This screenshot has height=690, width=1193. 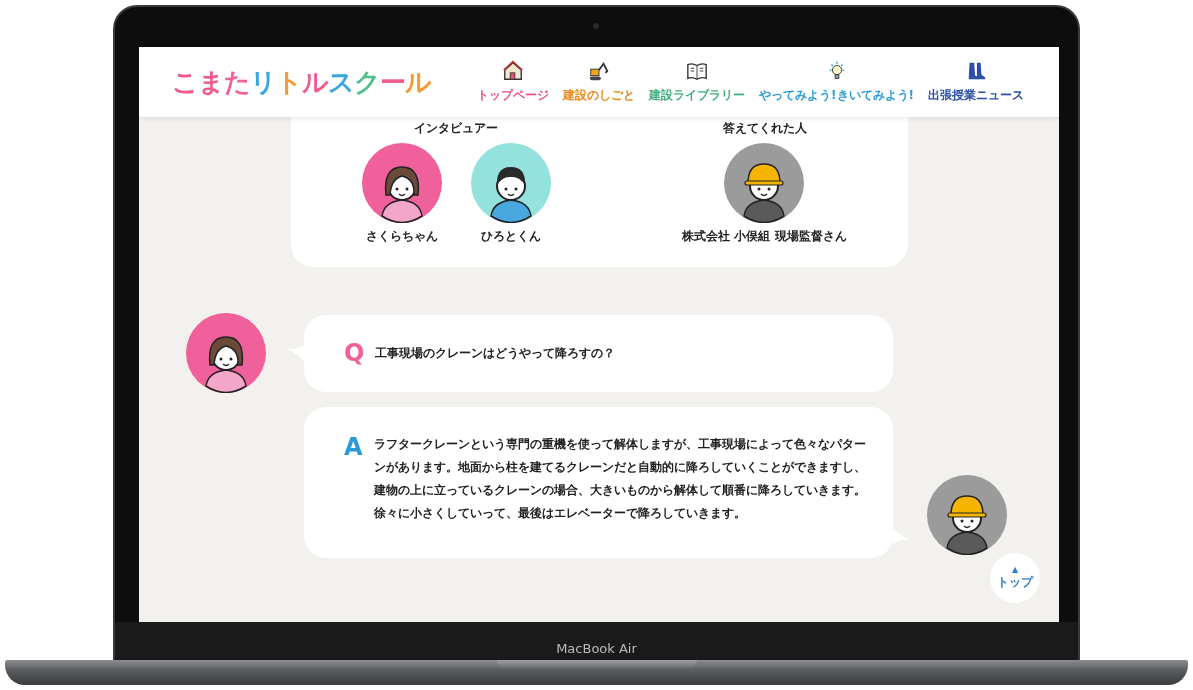 I want to click on nav-link: 出張授業ニュース, so click(x=976, y=95).